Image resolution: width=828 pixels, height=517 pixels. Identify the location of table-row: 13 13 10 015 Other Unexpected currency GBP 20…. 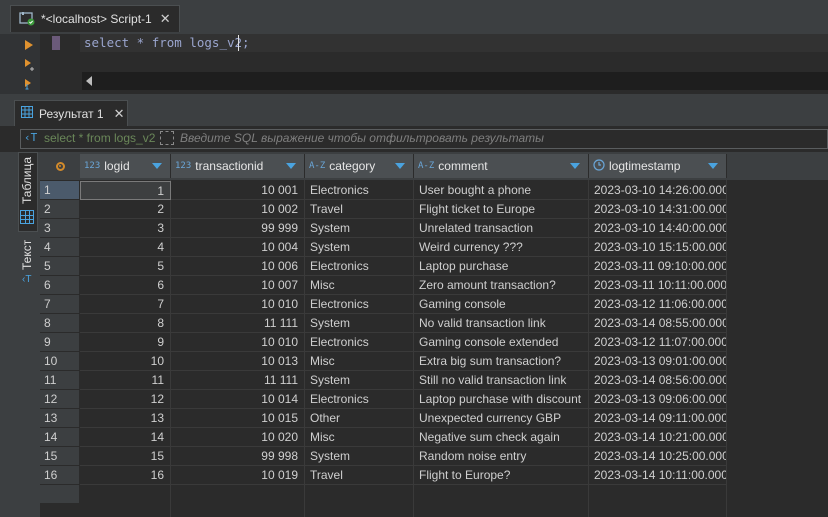
(434, 418).